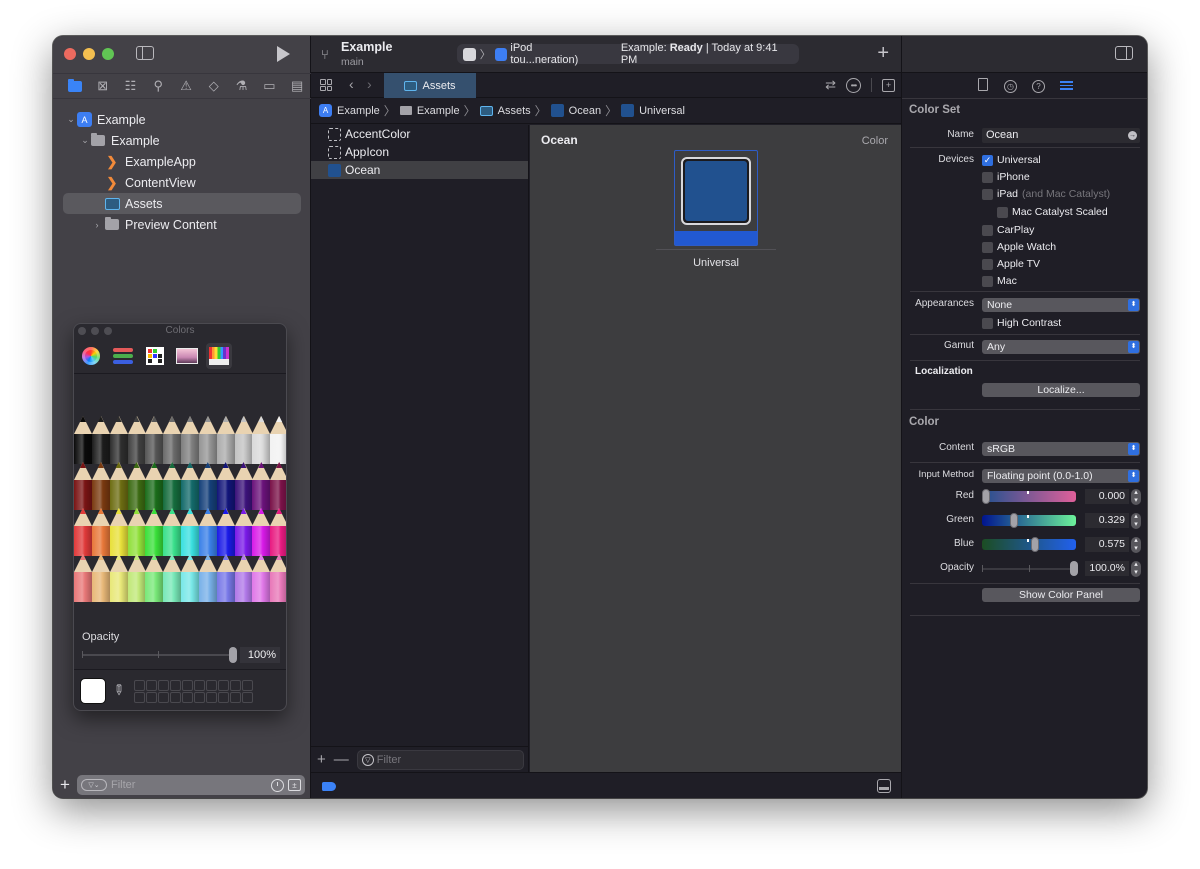  Describe the element at coordinates (419, 134) in the screenshot. I see `asset-item: AccentColor` at that location.